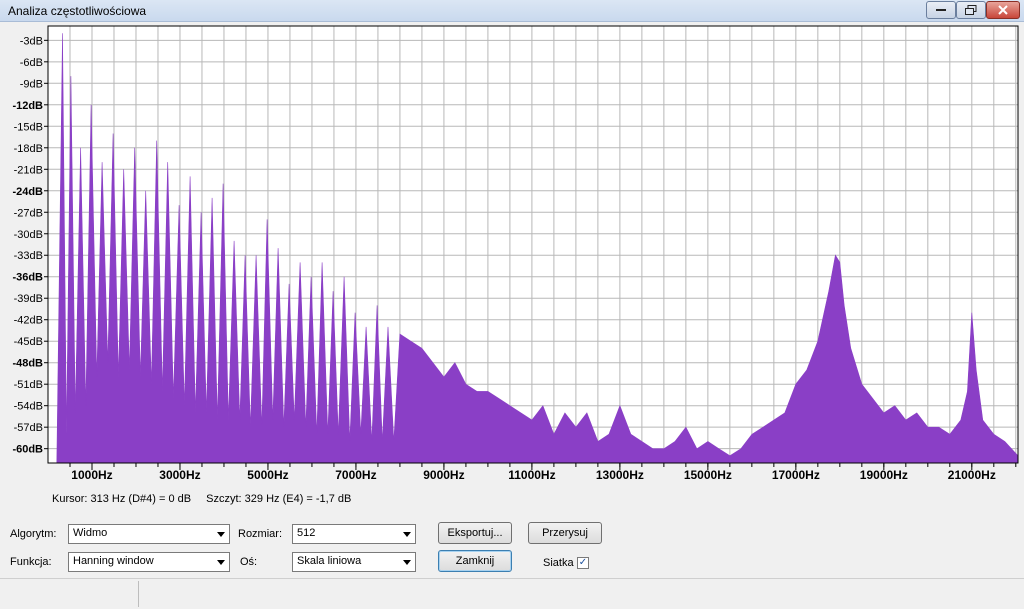 The width and height of the screenshot is (1024, 609). I want to click on y-tick-label: -18dB, so click(28, 149).